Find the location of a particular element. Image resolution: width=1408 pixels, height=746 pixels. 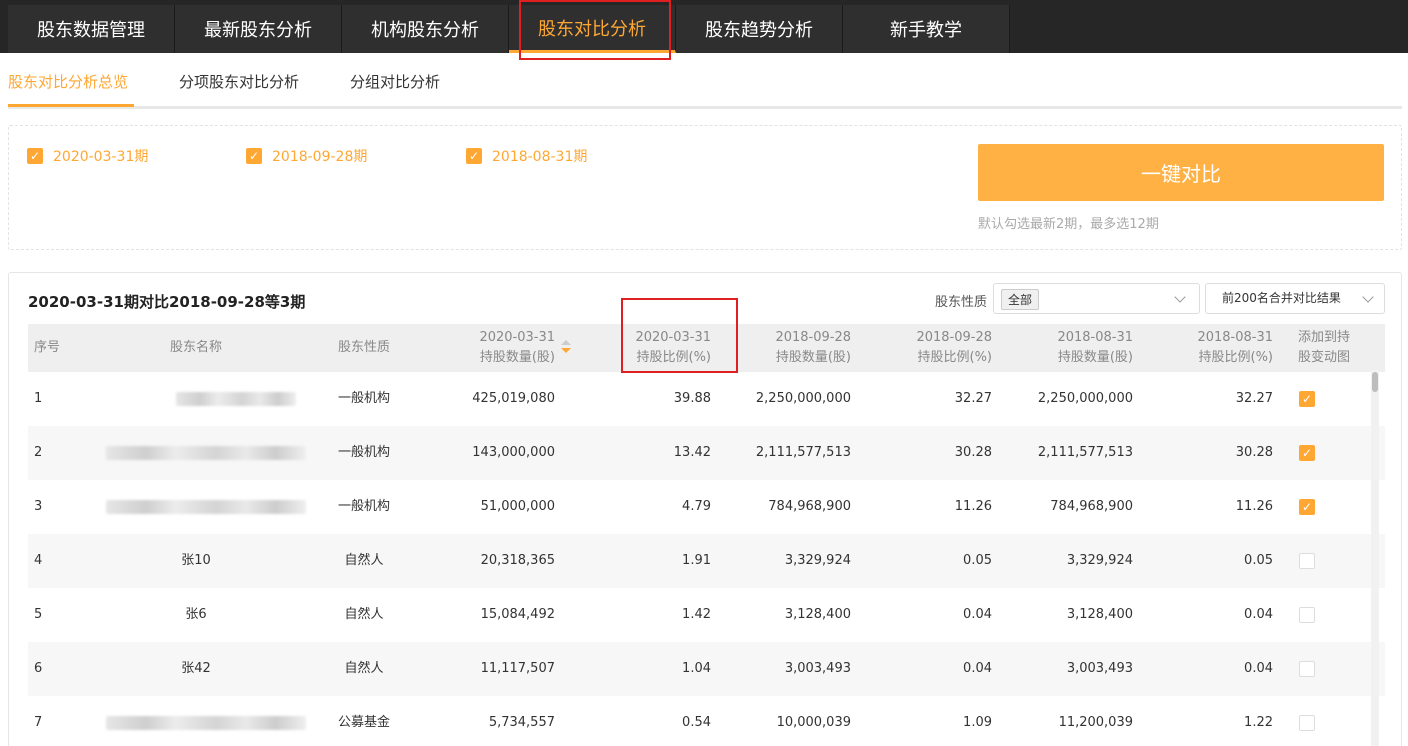

cell-c5: 784,968,900 is located at coordinates (1091, 506).